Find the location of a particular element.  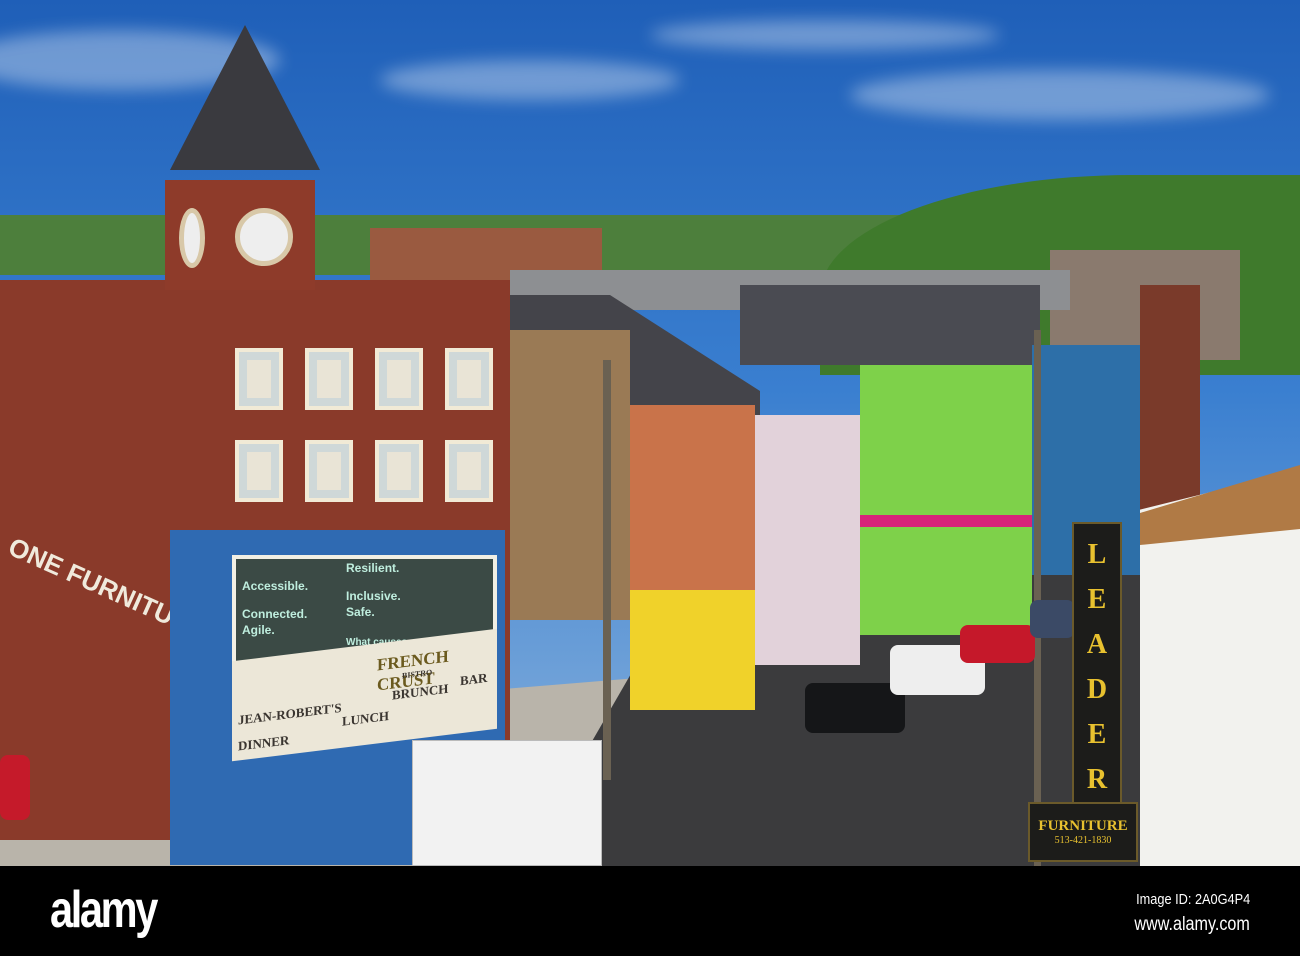

sign-letter: D is located at coordinates (1097, 689).